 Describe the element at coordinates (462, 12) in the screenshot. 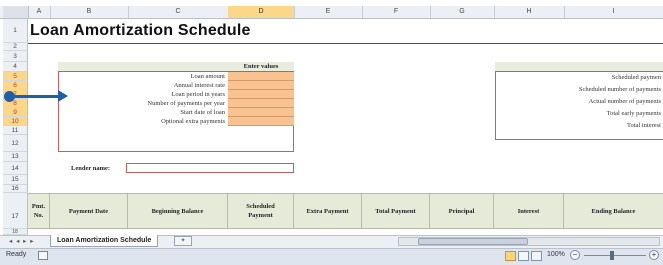

I see `column-header-g: G` at that location.